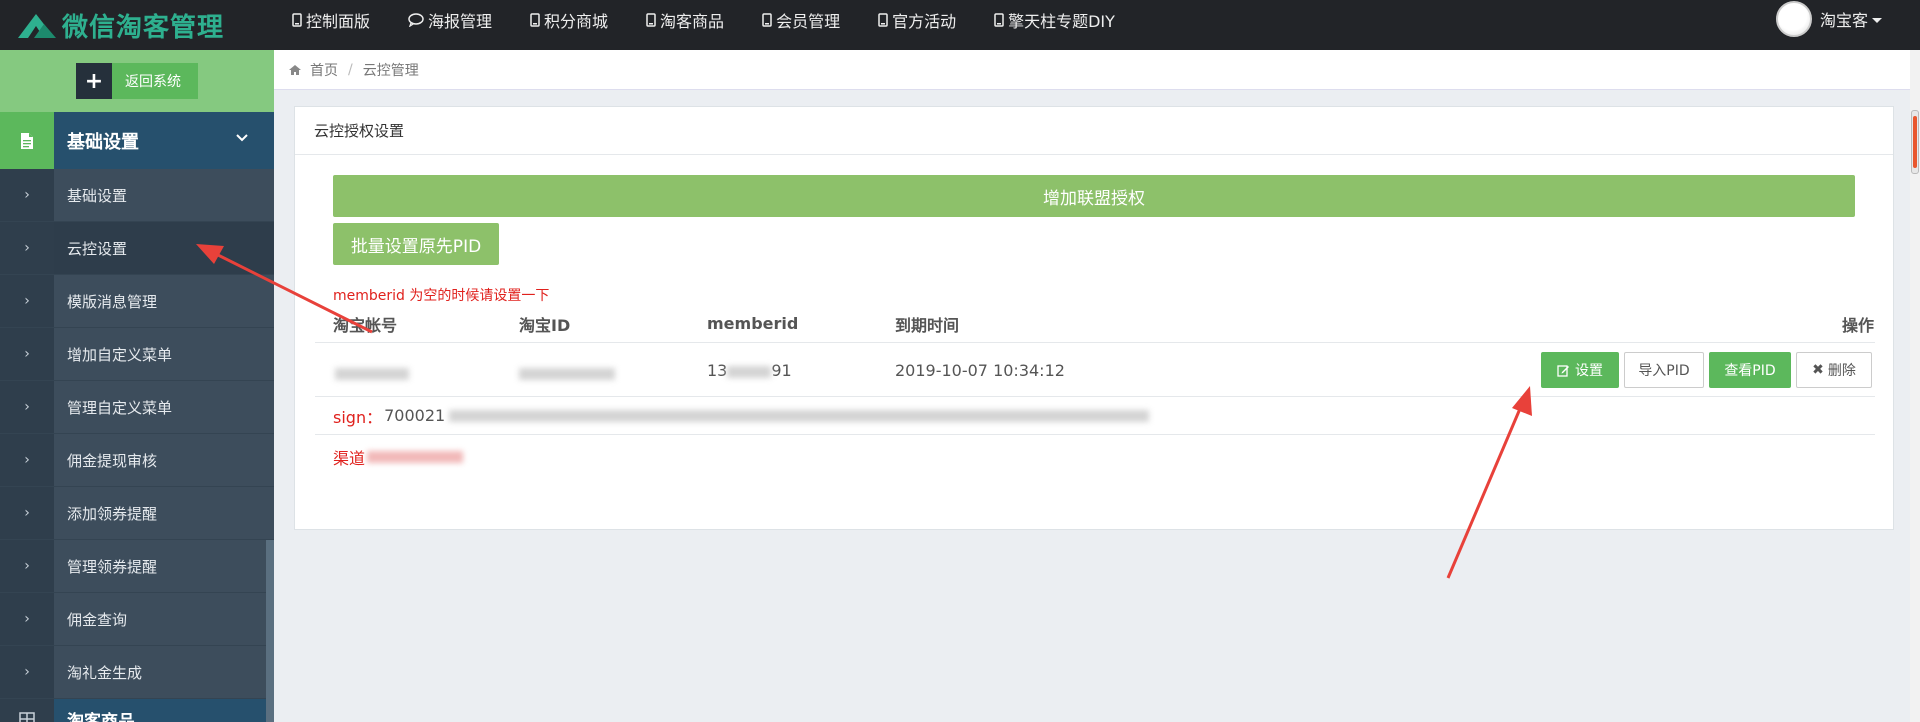 This screenshot has width=1920, height=722. I want to click on nav-dashboard: 控制面版, so click(331, 20).